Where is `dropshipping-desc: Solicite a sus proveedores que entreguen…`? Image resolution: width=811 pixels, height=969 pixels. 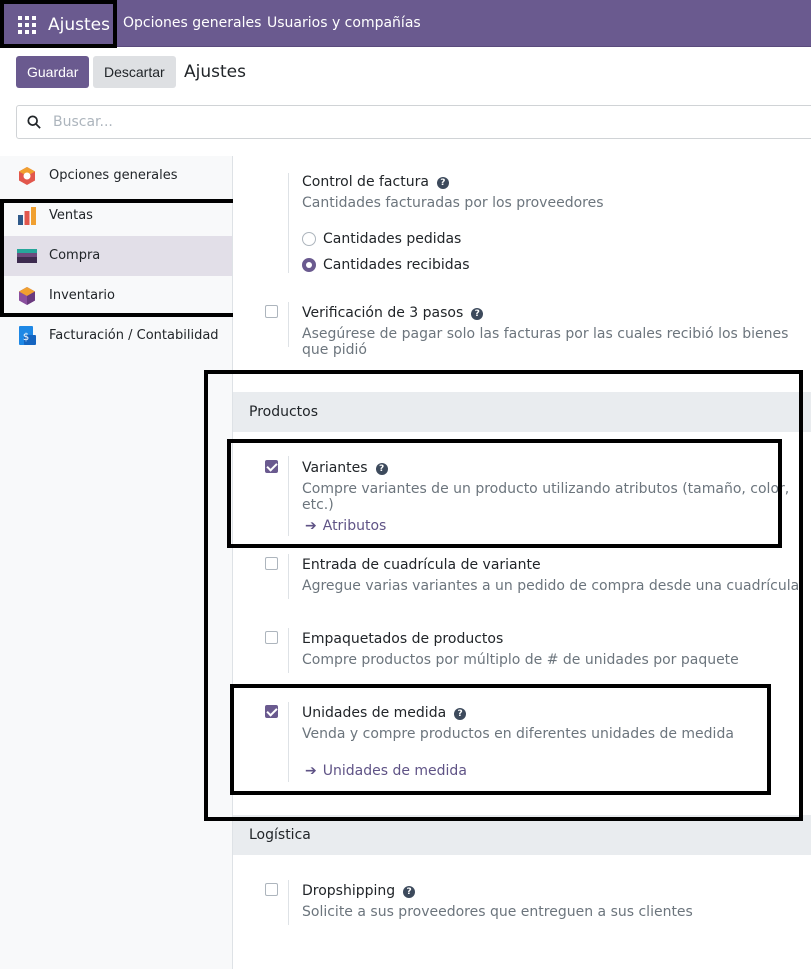 dropshipping-desc: Solicite a sus proveedores que entreguen… is located at coordinates (497, 912).